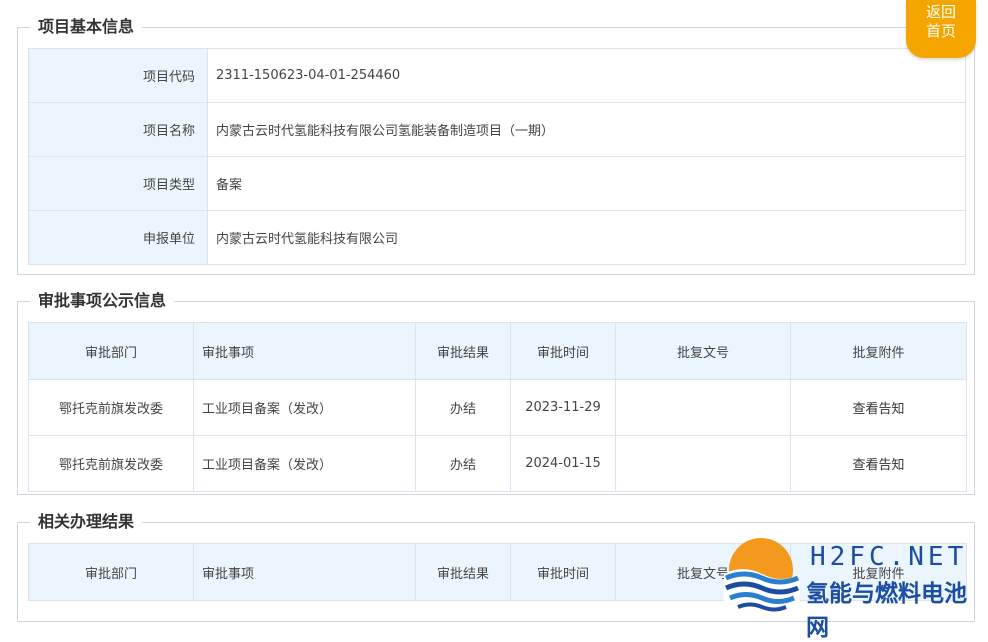 The height and width of the screenshot is (642, 988). Describe the element at coordinates (703, 351) in the screenshot. I see `col-header-doc-no: 批复文号` at that location.